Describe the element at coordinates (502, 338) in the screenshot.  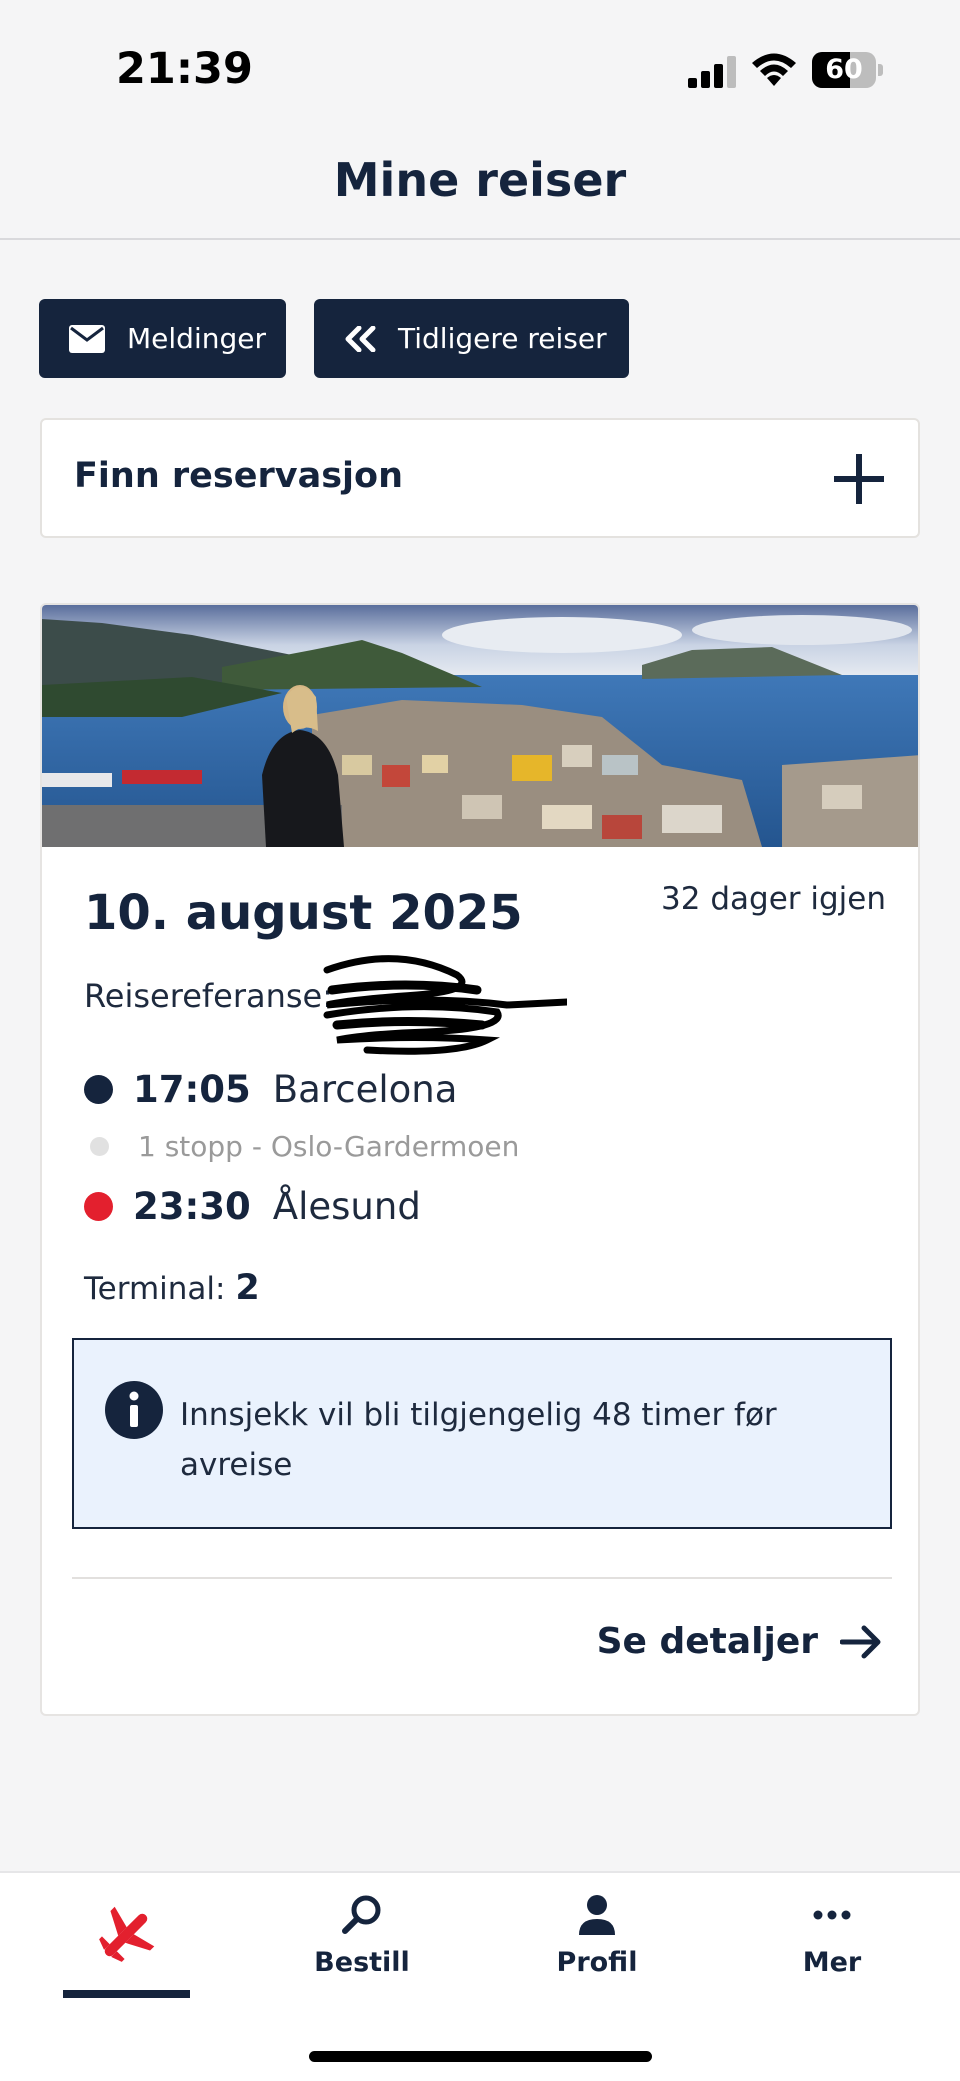
I see `previous-trips-button-label: Tidligere reiser` at that location.